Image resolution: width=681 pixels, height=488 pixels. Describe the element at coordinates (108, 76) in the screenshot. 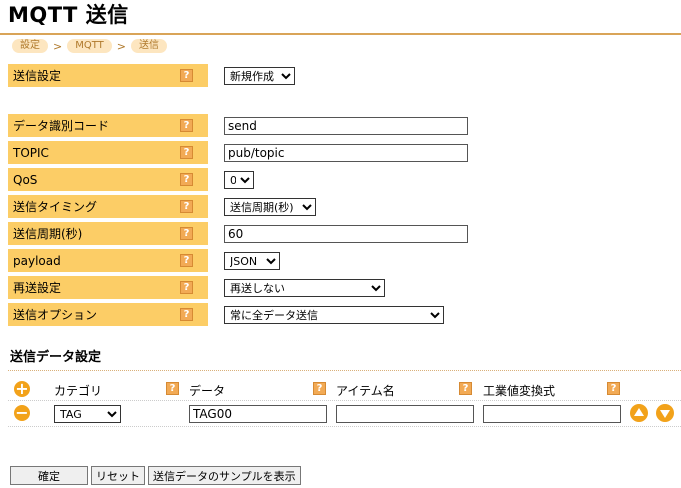

I see `send-setting-label: 送信設定` at that location.